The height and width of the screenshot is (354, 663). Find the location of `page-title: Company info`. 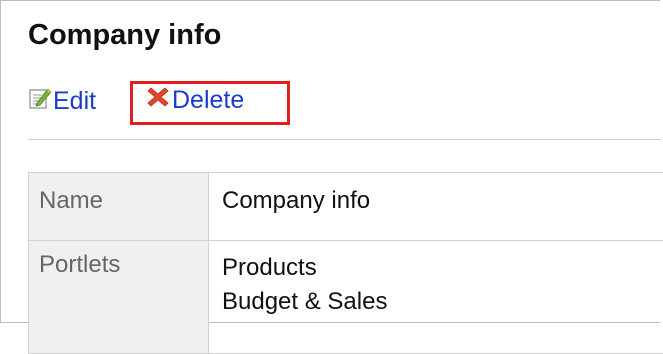

page-title: Company info is located at coordinates (124, 35).